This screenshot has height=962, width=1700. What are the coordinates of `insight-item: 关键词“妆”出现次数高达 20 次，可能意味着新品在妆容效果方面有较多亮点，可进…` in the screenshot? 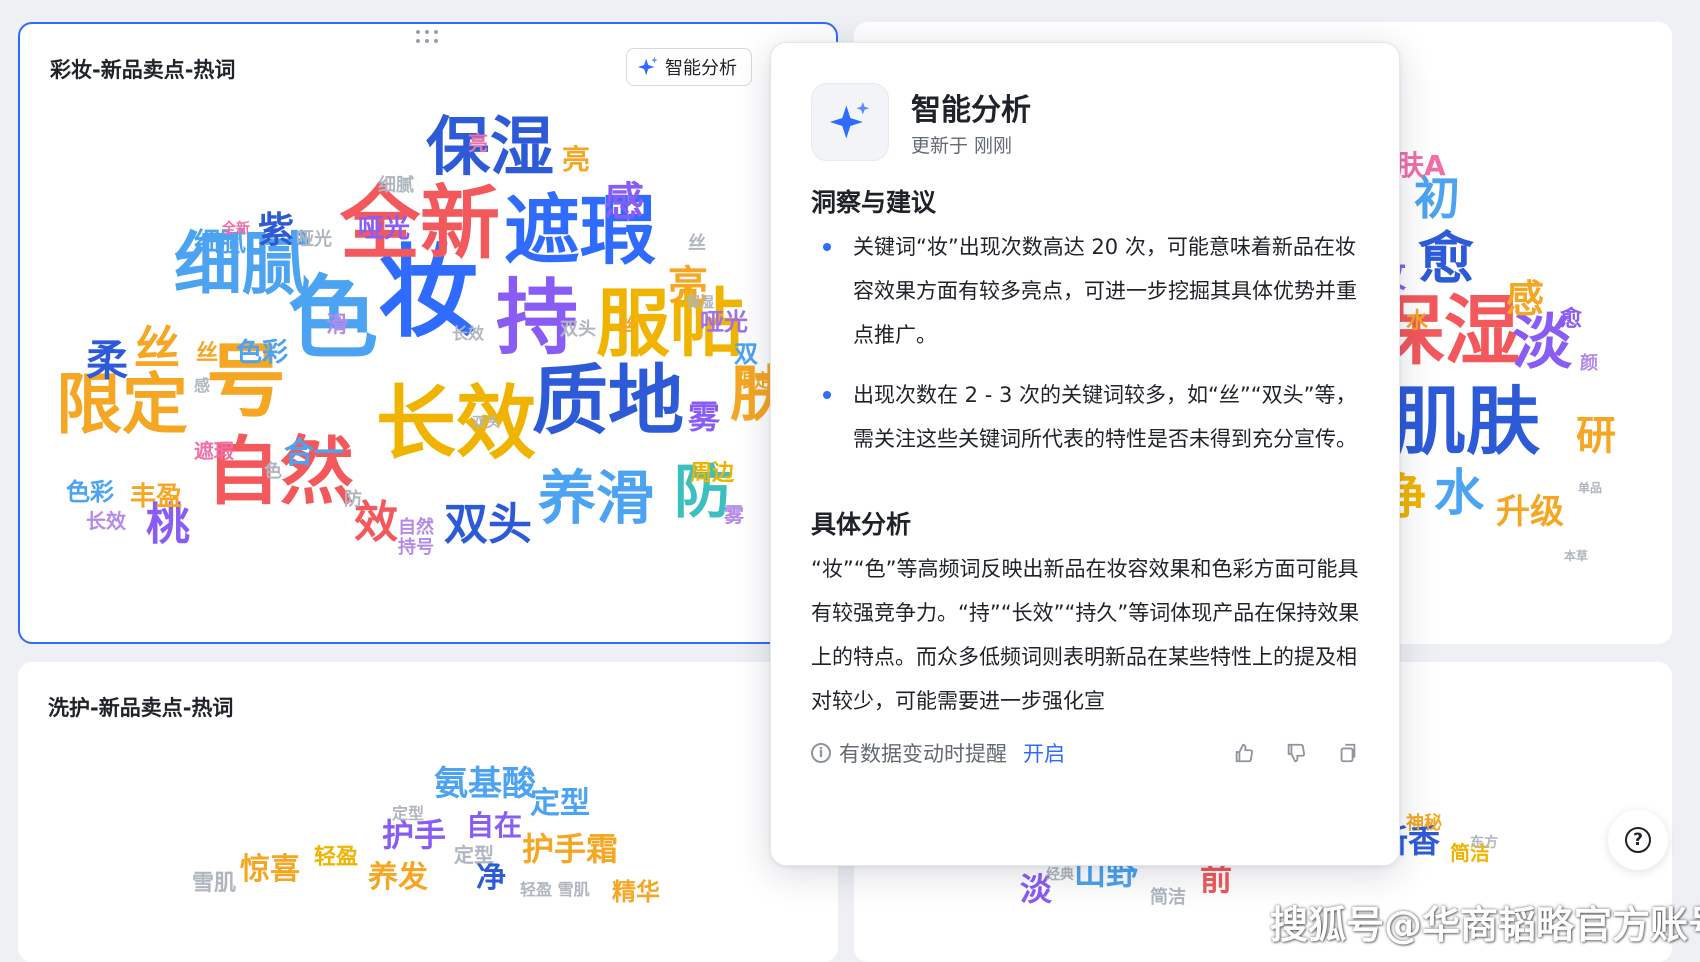 It's located at (1091, 291).